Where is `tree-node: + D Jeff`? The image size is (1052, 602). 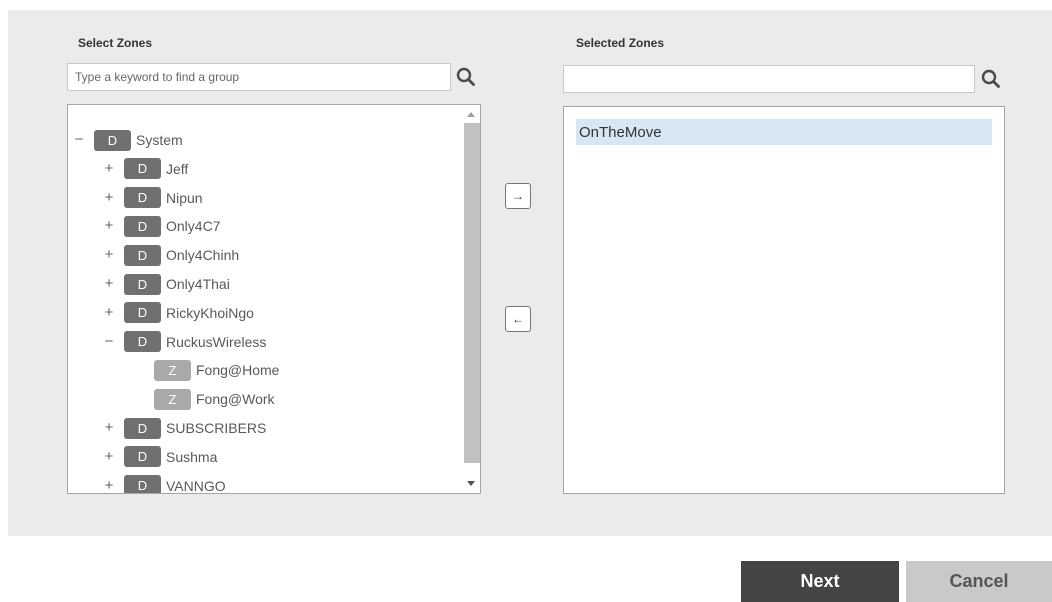
tree-node: + D Jeff is located at coordinates (145, 169).